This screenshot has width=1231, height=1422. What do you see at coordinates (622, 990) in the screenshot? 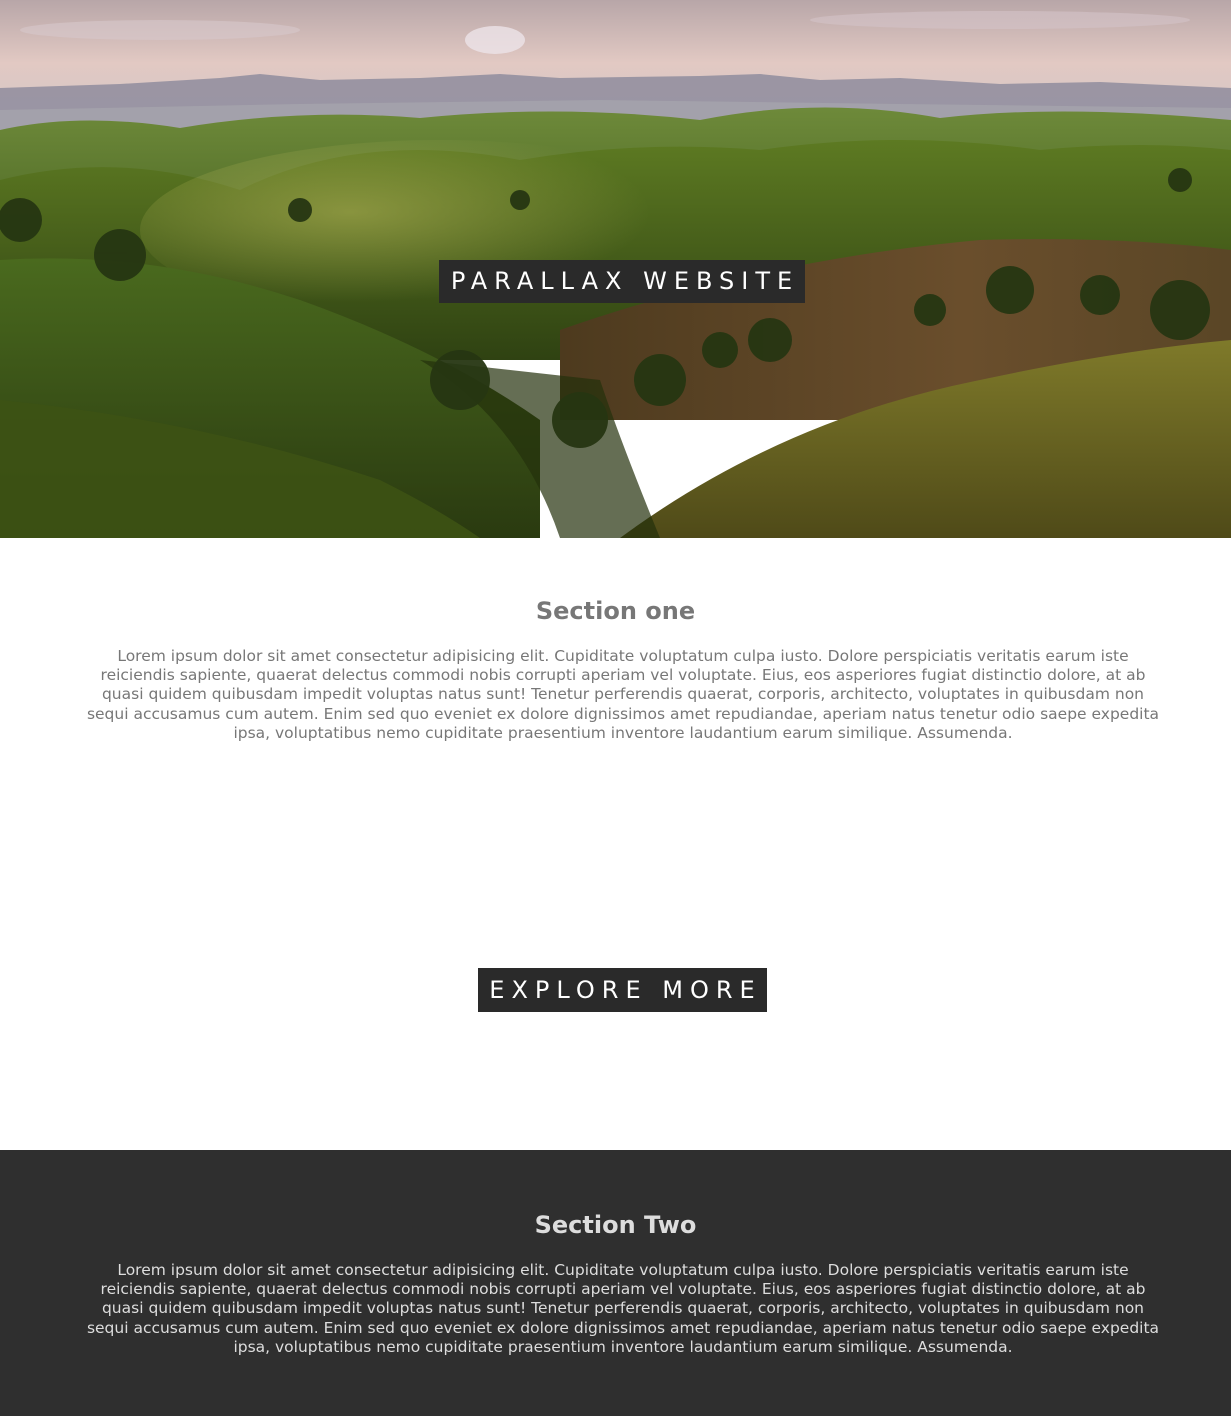
I see `explore-more-button: EXPLORE MORE` at bounding box center [622, 990].